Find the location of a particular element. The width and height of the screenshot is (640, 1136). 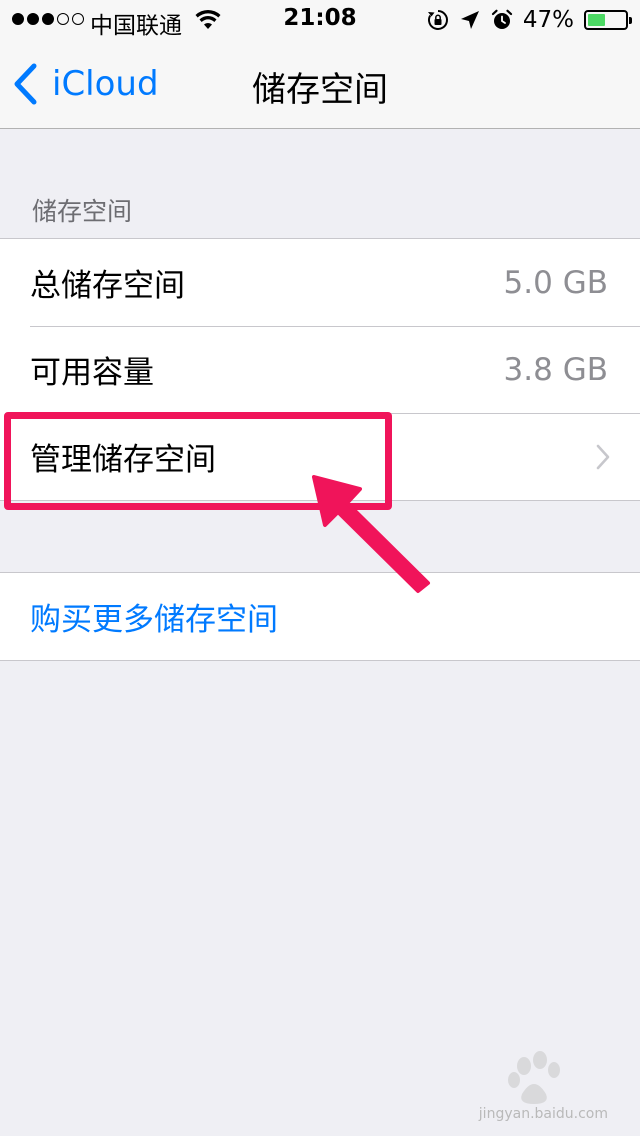

top-bars: 中国联通 21:08 47% iCloud 储存空间 is located at coordinates (320, 64).